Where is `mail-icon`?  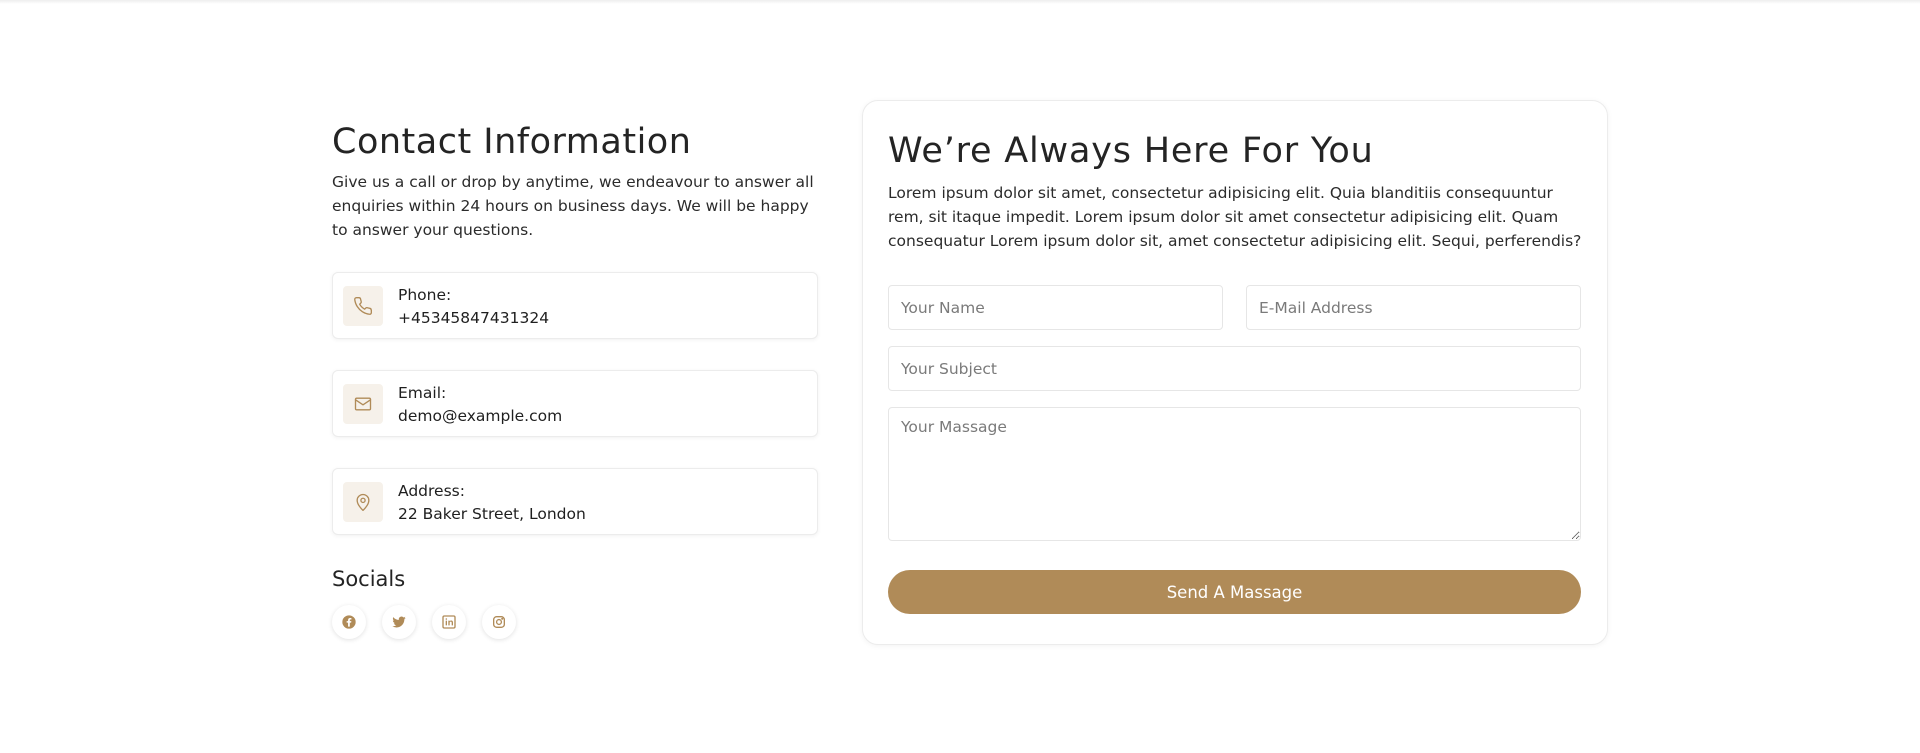
mail-icon is located at coordinates (363, 404).